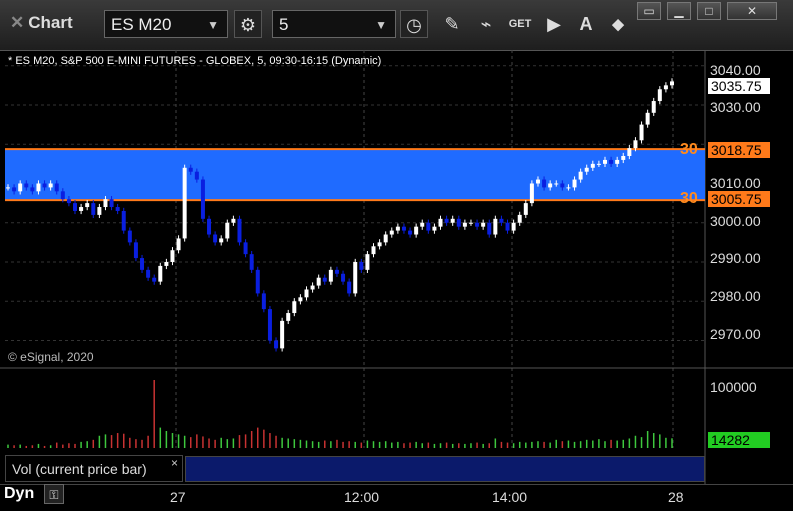 The width and height of the screenshot is (793, 511). What do you see at coordinates (486, 24) in the screenshot?
I see `study-icon: ⌁` at bounding box center [486, 24].